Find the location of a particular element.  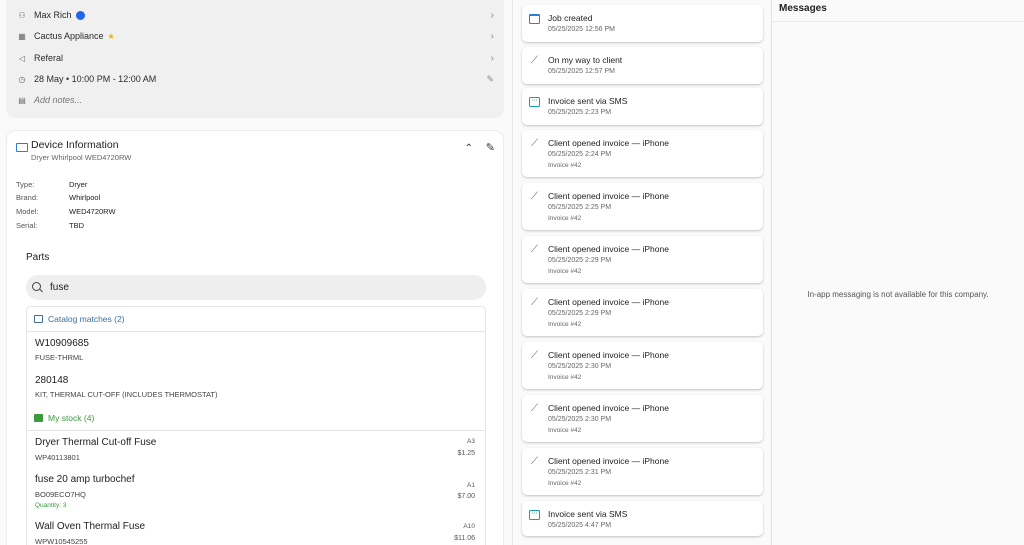

event-time: 05/25/2025 12:57 PM is located at coordinates (581, 71).